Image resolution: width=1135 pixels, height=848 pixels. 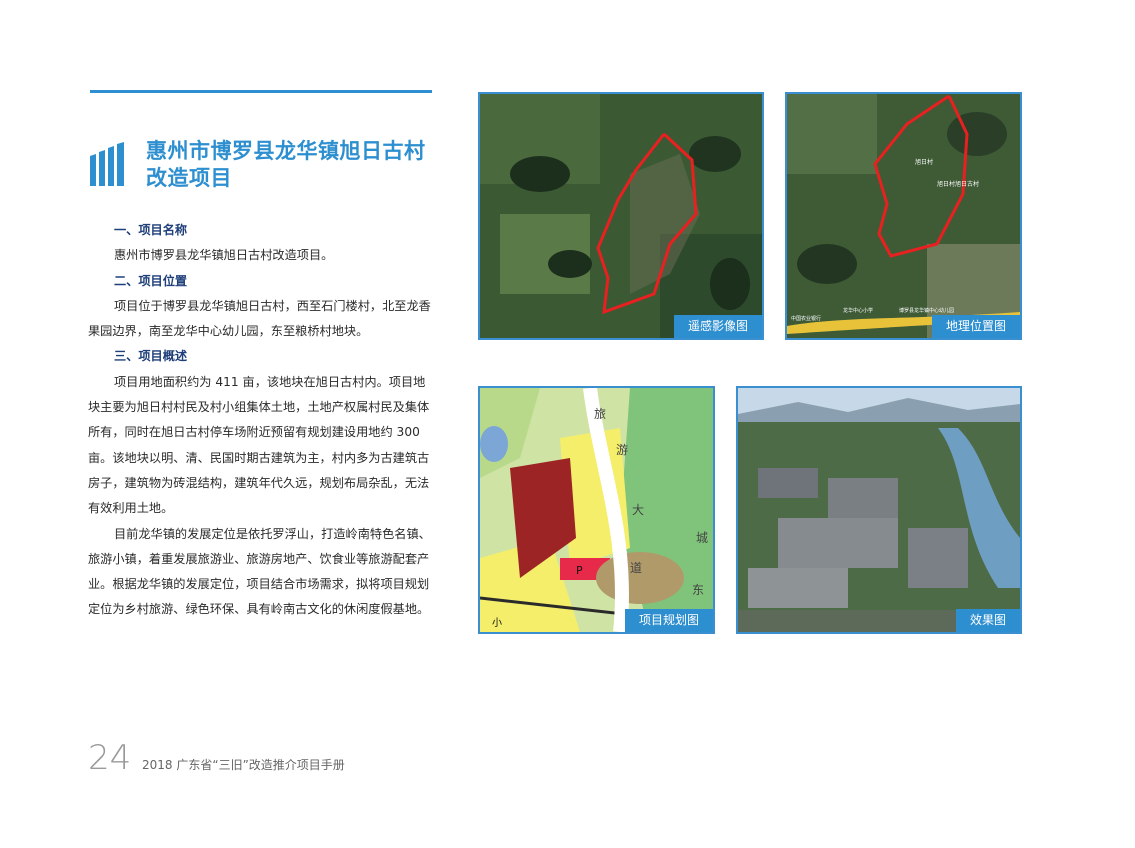 I want to click on page-number: 24, so click(x=110, y=758).